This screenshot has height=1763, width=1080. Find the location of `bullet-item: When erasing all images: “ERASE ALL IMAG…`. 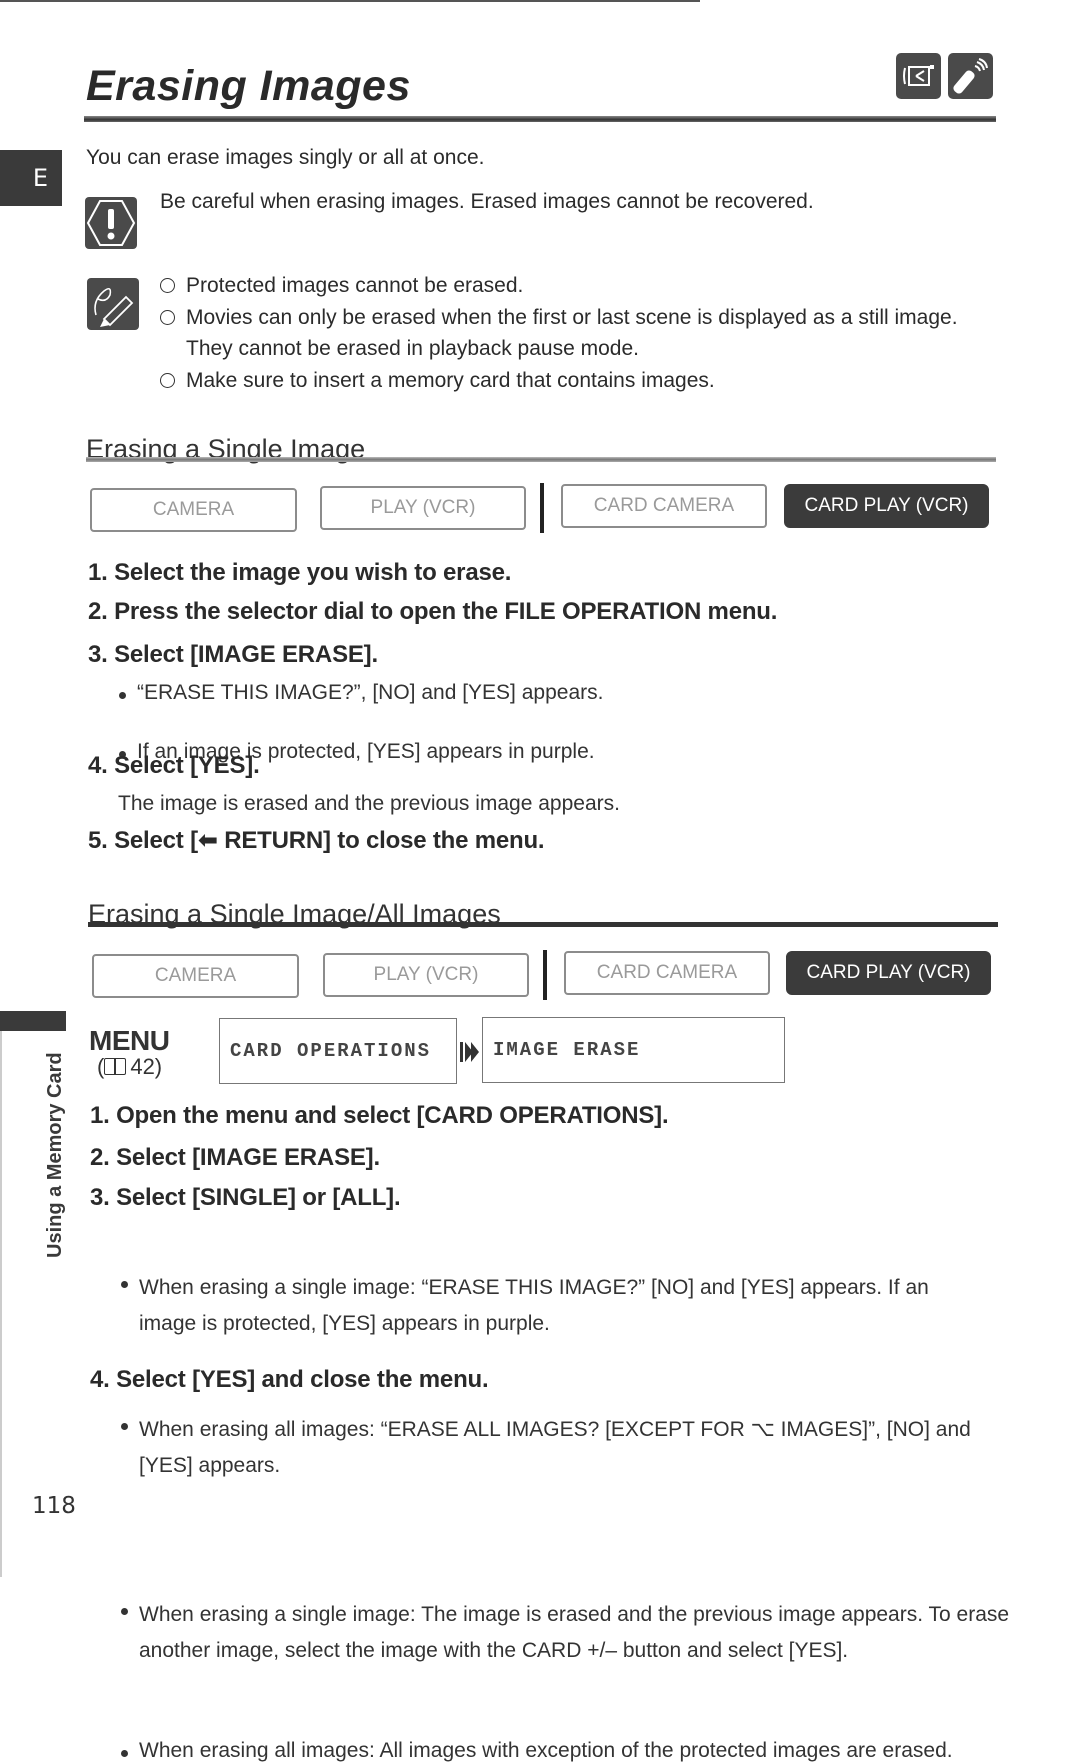

bullet-item: When erasing all images: “ERASE ALL IMAG… is located at coordinates (554, 1448).